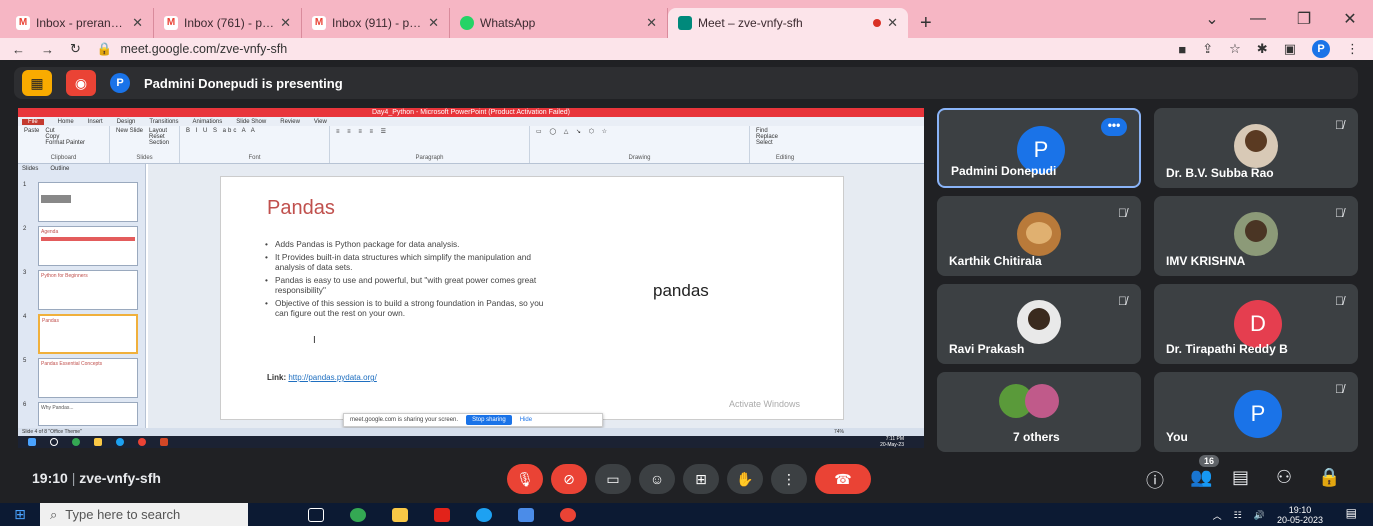 The image size is (1373, 526). I want to click on info-icon: ⓘ, so click(1155, 480).